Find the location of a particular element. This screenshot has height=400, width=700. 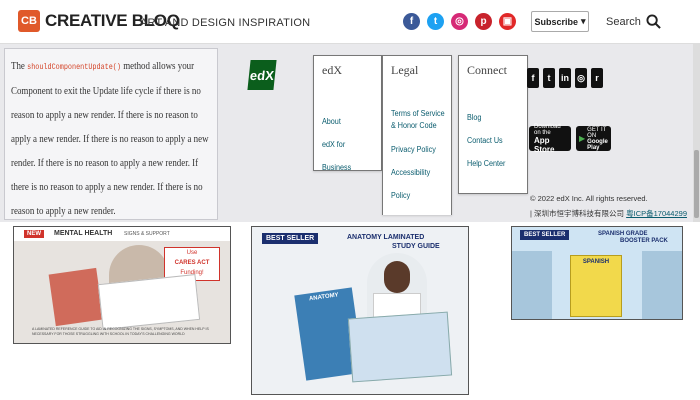

footer-link-edx-for-business: edX for Business is located at coordinates (348, 156).